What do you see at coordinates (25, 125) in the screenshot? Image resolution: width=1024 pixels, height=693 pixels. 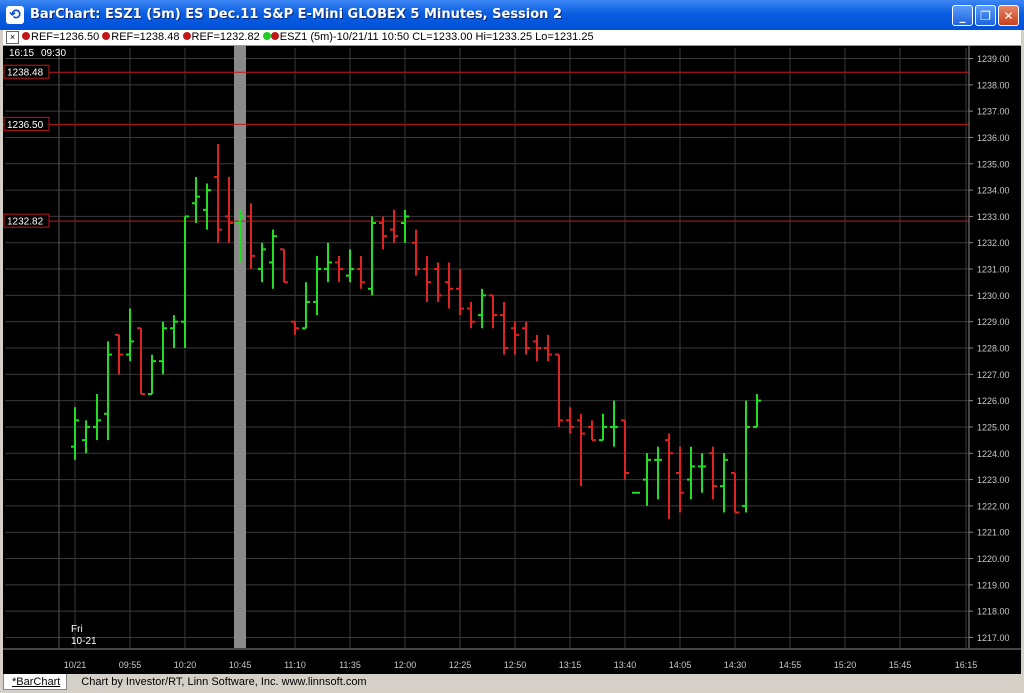 I see `ref-label: 1236.50` at bounding box center [25, 125].